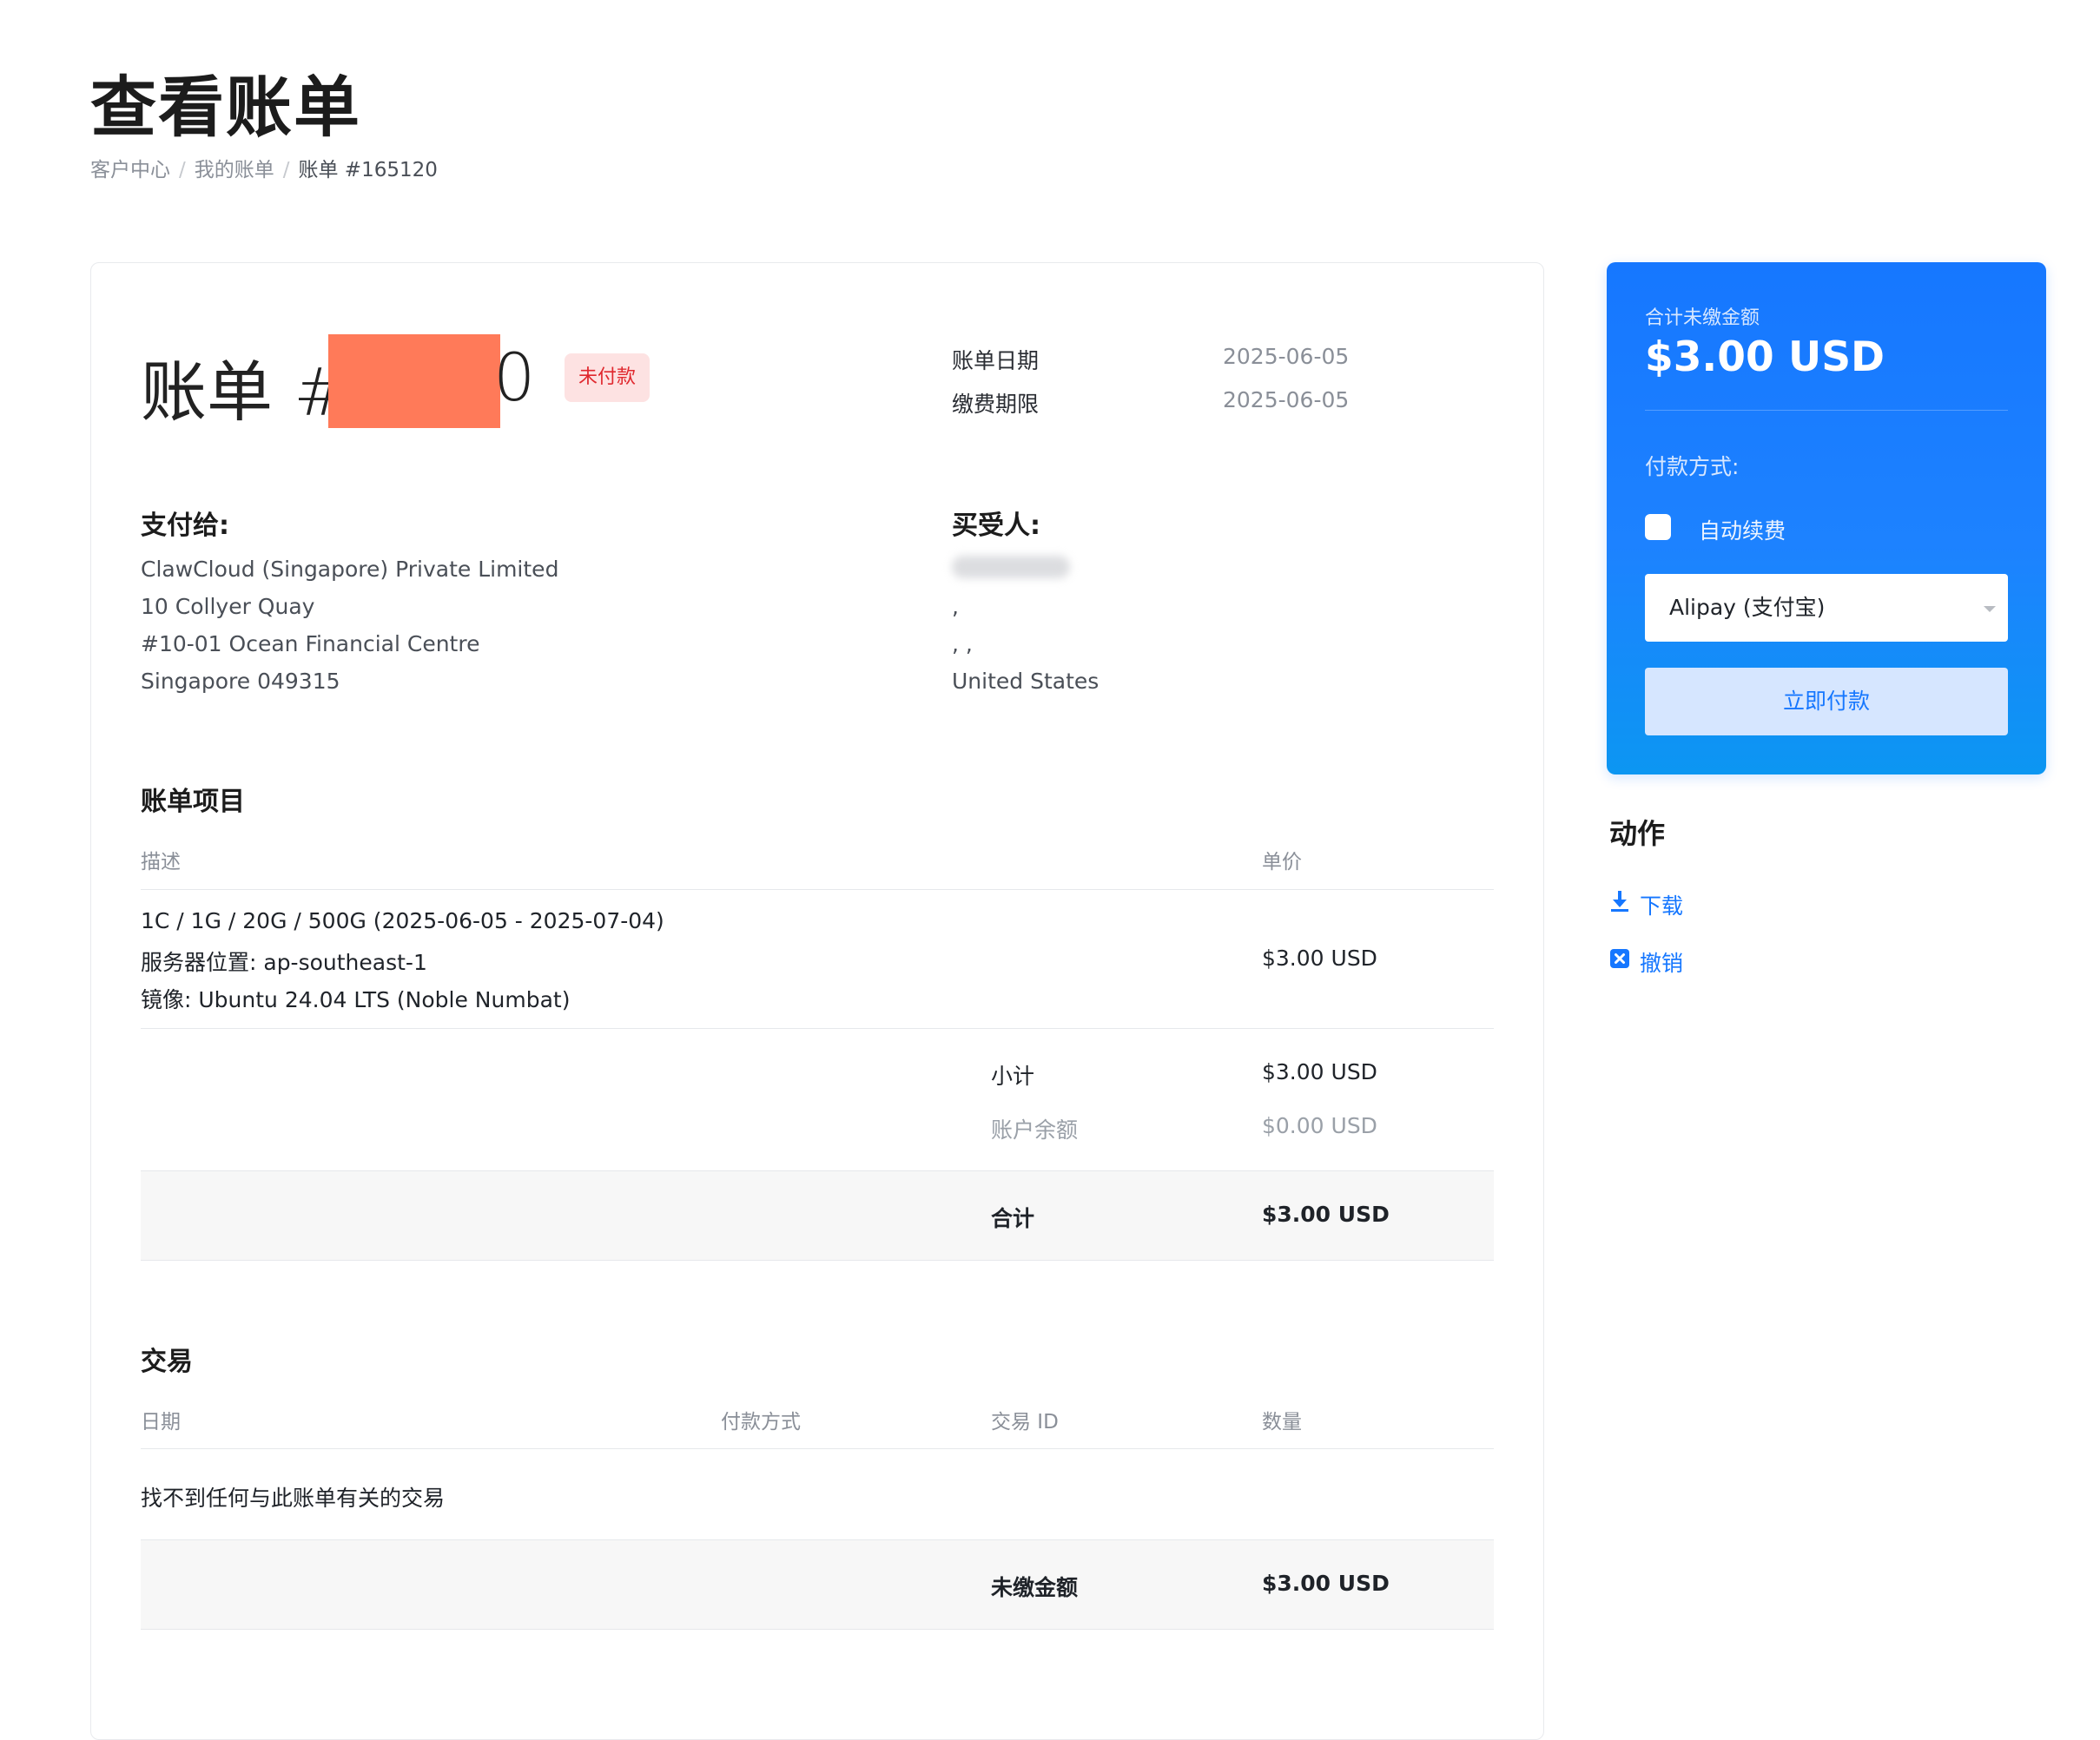 The width and height of the screenshot is (2100, 1740). Describe the element at coordinates (1661, 904) in the screenshot. I see `download-link: 下载` at that location.